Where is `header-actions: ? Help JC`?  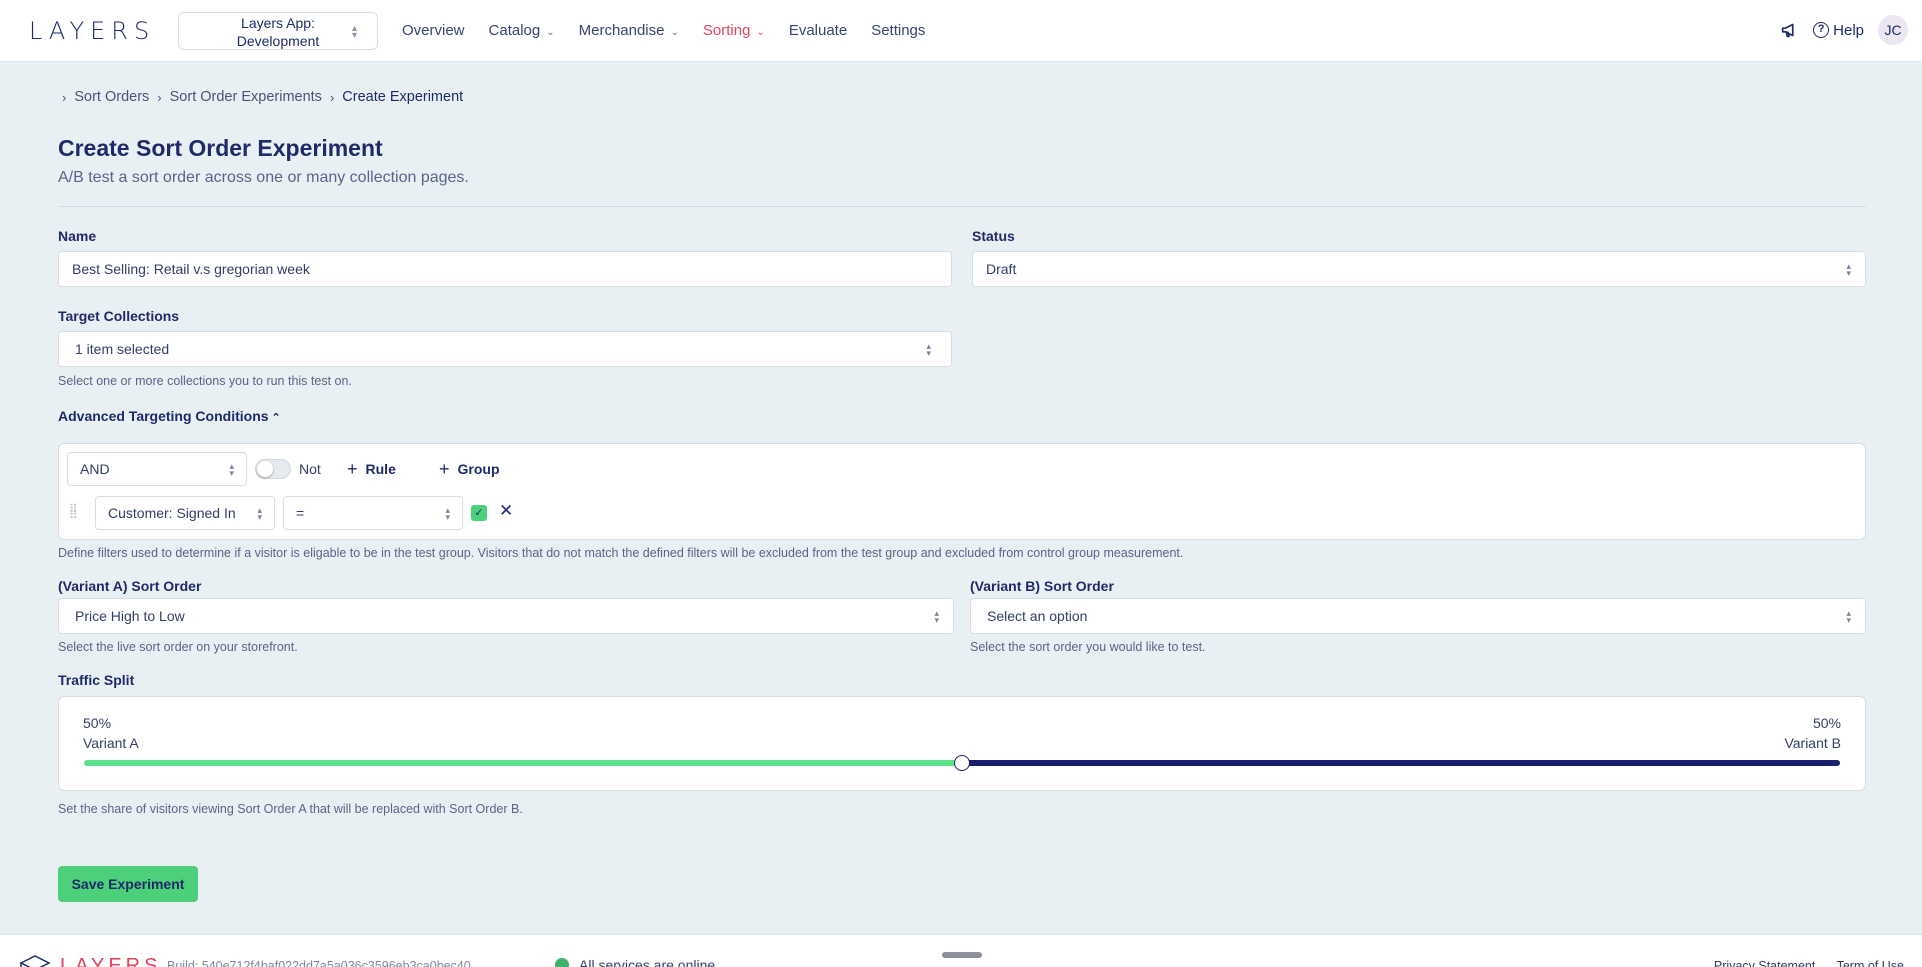
header-actions: ? Help JC is located at coordinates (1843, 30).